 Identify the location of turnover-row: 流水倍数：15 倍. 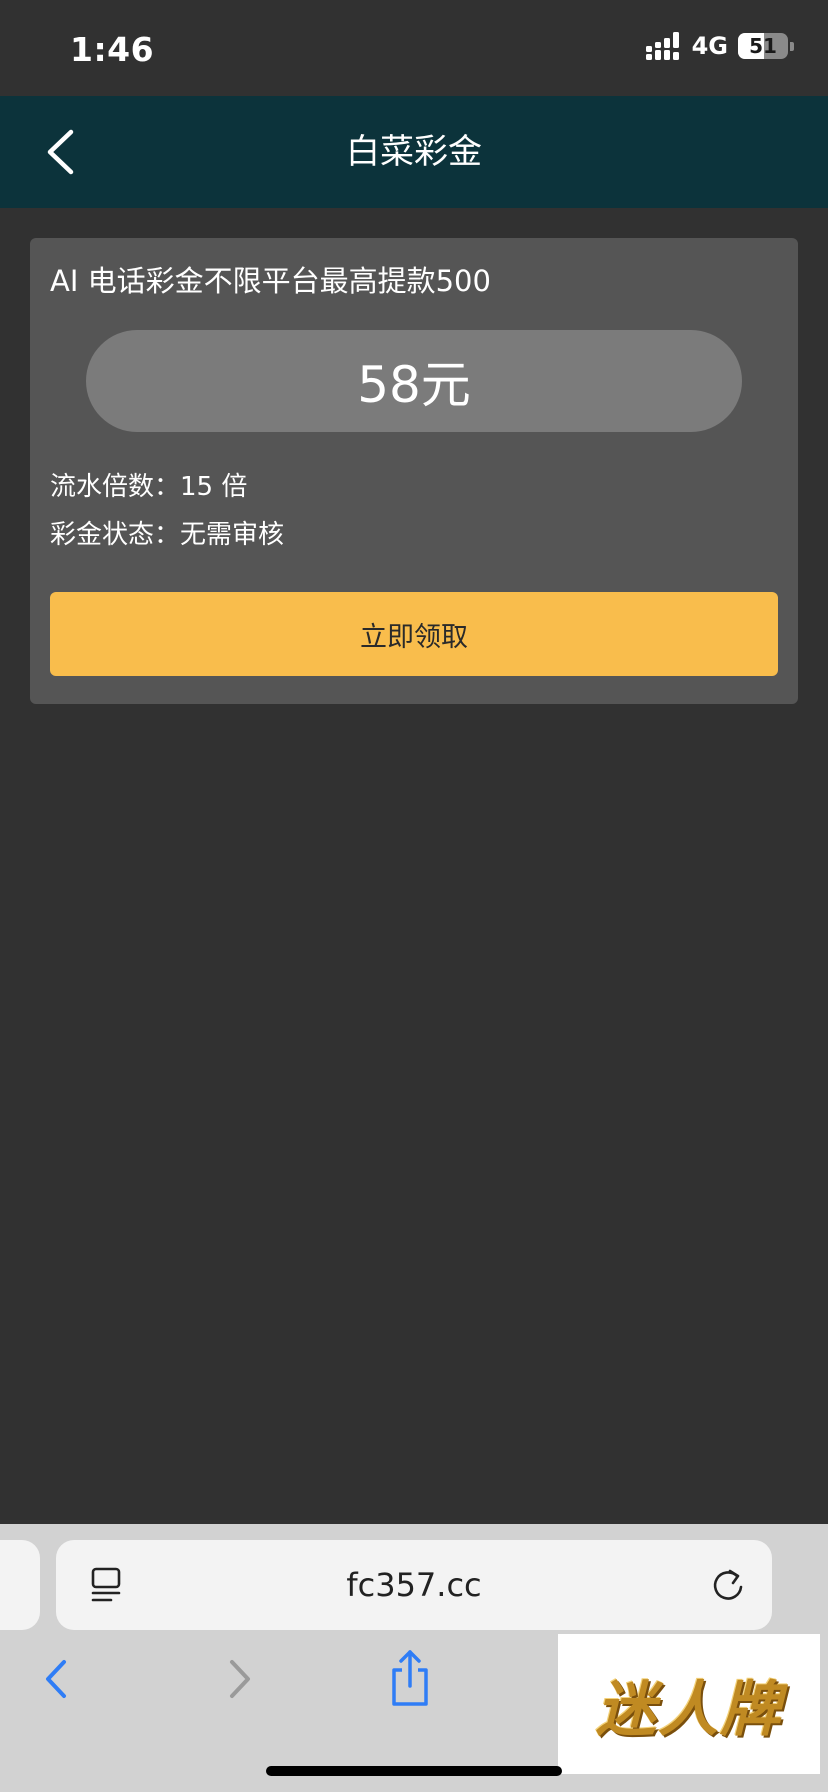
(148, 484).